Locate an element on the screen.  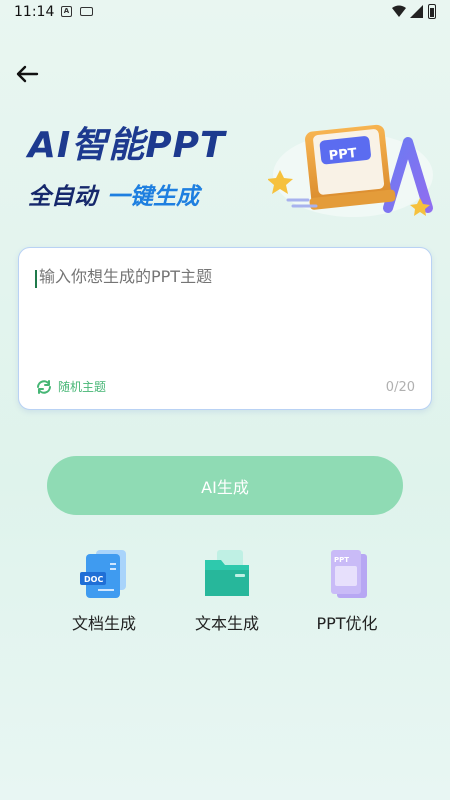
status-time: 11:14 is located at coordinates (34, 12).